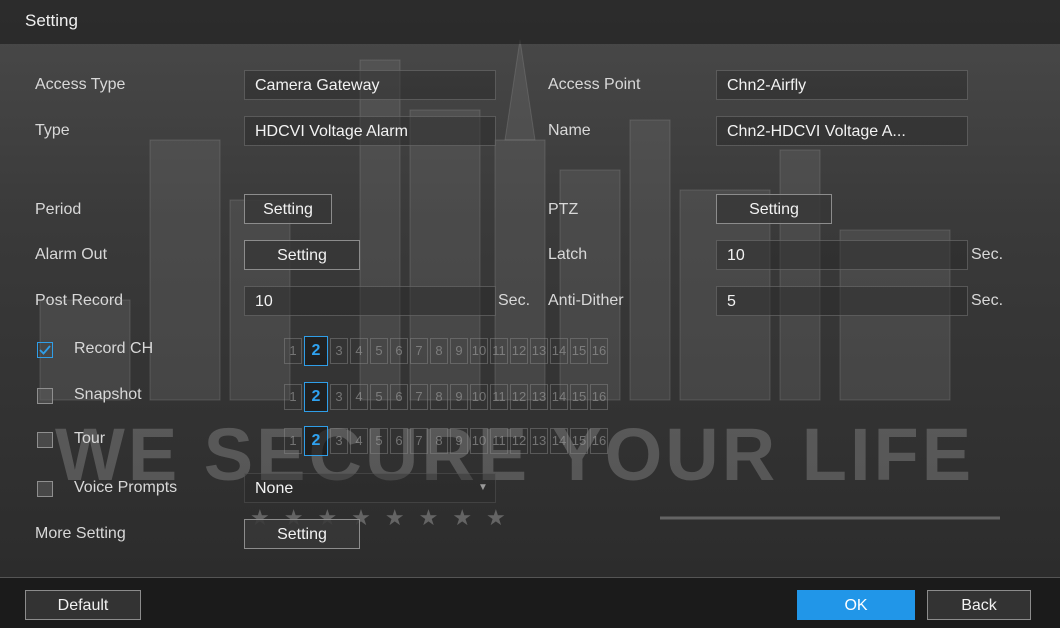  I want to click on post-record-label: Post Record, so click(79, 300).